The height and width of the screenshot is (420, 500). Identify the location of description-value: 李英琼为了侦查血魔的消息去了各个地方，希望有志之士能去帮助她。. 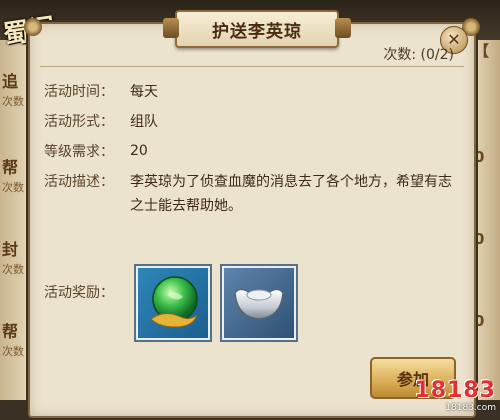
(291, 194).